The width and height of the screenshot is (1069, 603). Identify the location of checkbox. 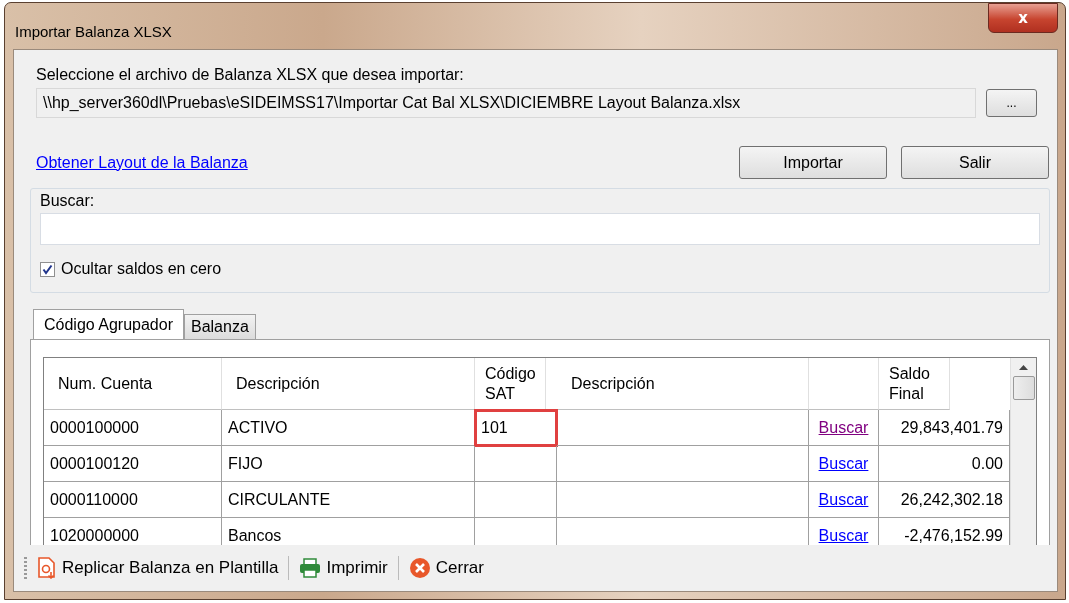
(47, 269).